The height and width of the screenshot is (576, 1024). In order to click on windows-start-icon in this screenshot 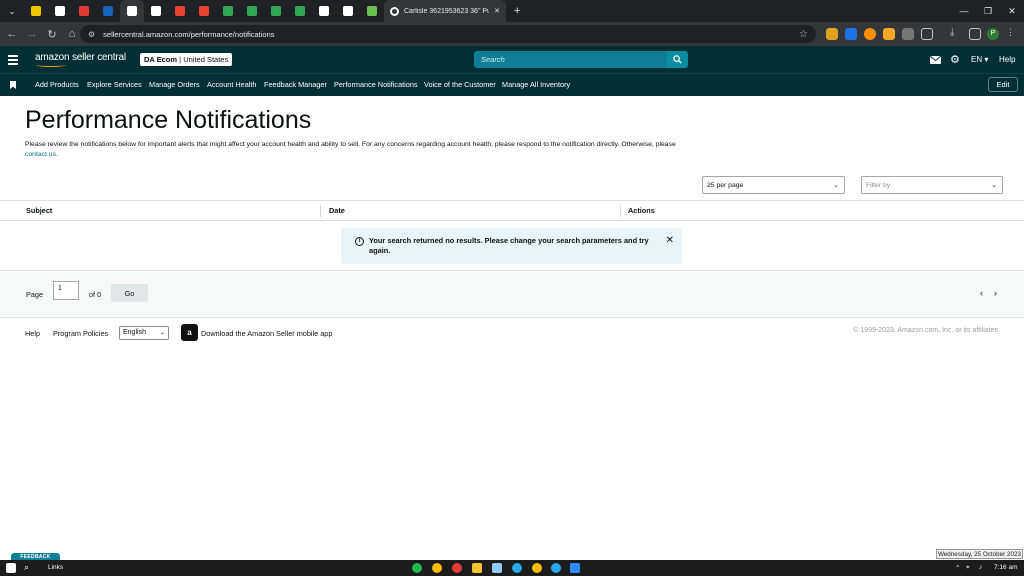, I will do `click(11, 568)`.